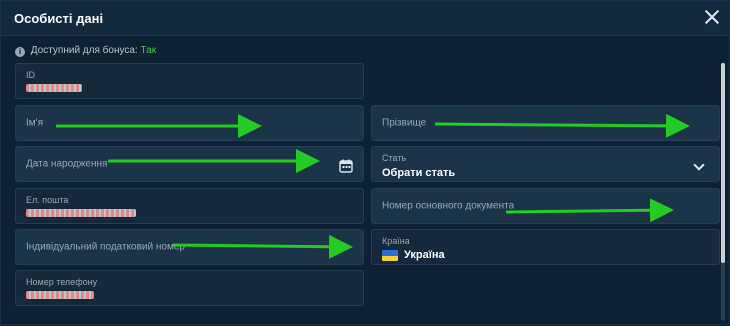 The height and width of the screenshot is (326, 730). I want to click on id-value-redacted, so click(54, 88).